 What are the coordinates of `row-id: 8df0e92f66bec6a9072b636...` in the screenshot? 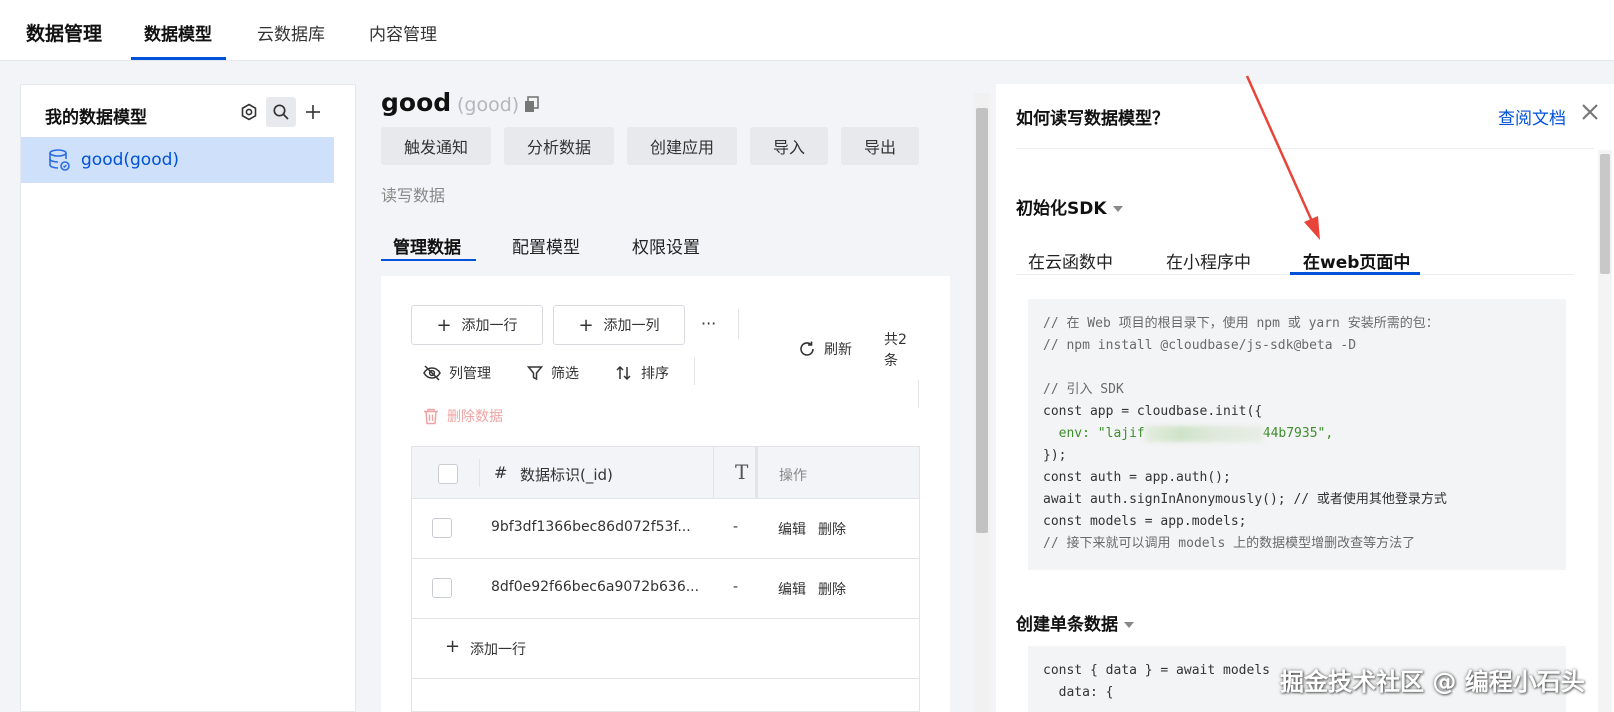 It's located at (595, 587).